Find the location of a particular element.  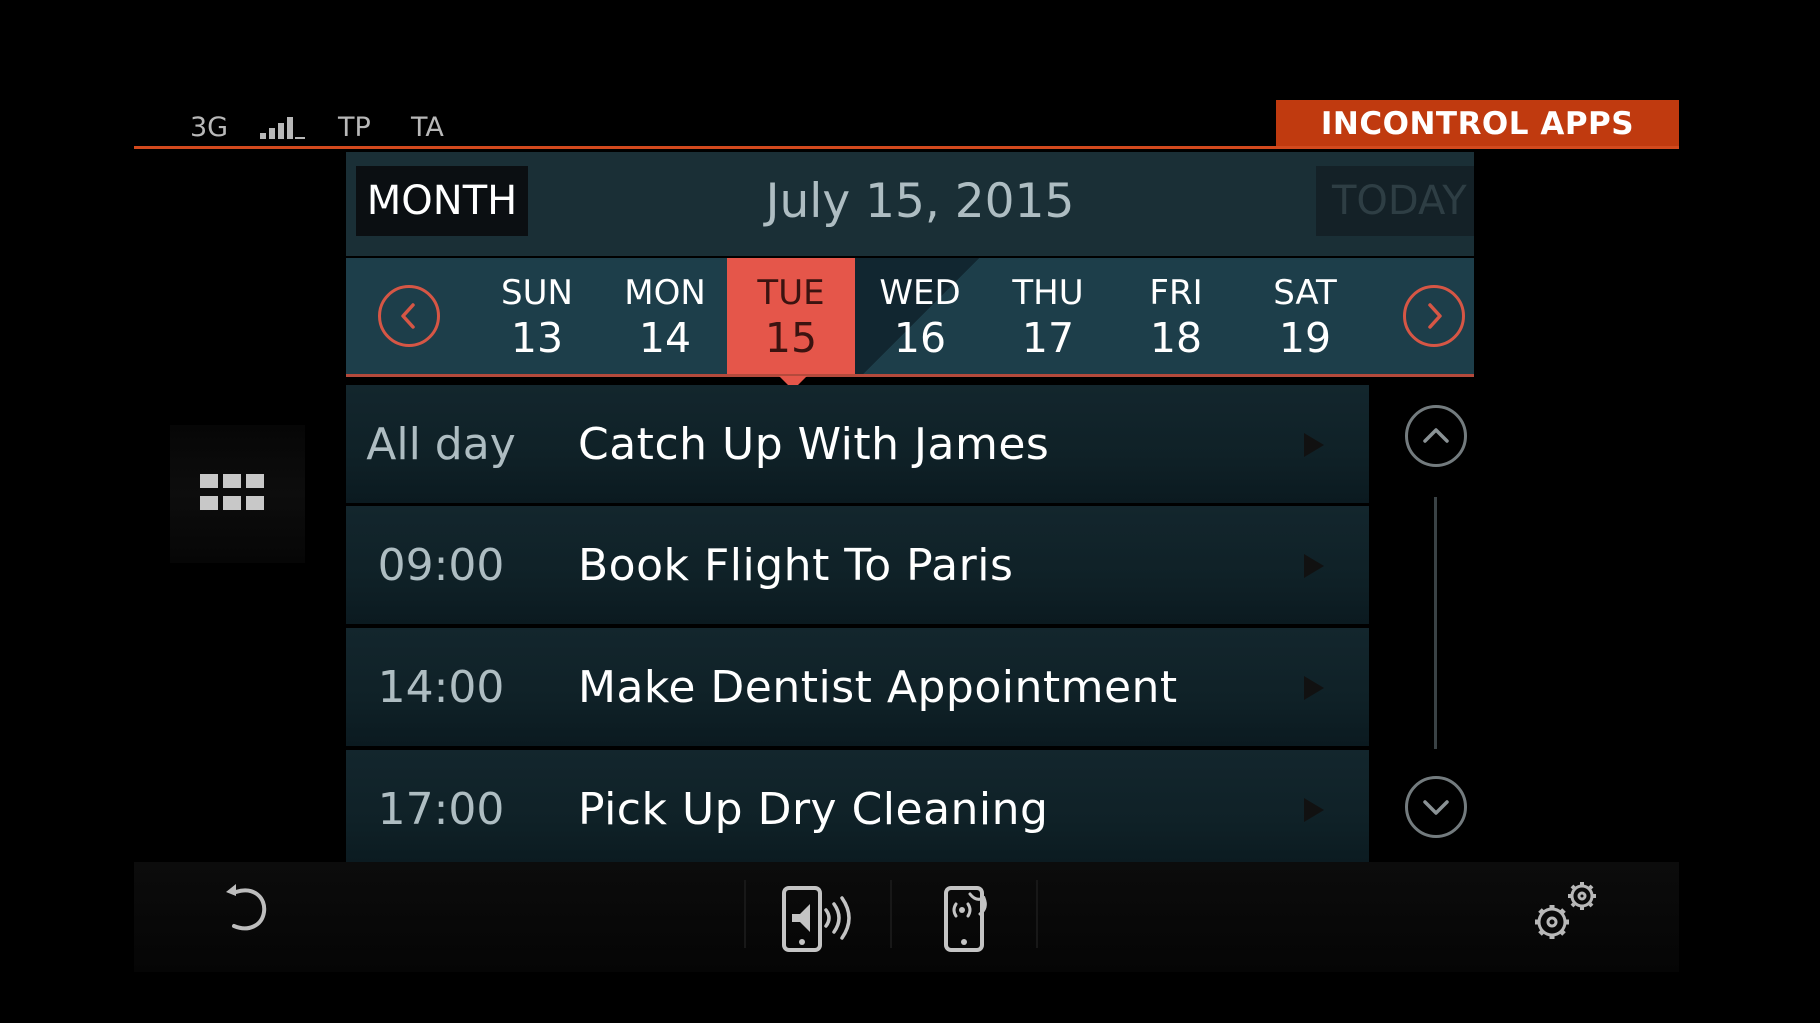

settings-gears-icon is located at coordinates (1566, 911).